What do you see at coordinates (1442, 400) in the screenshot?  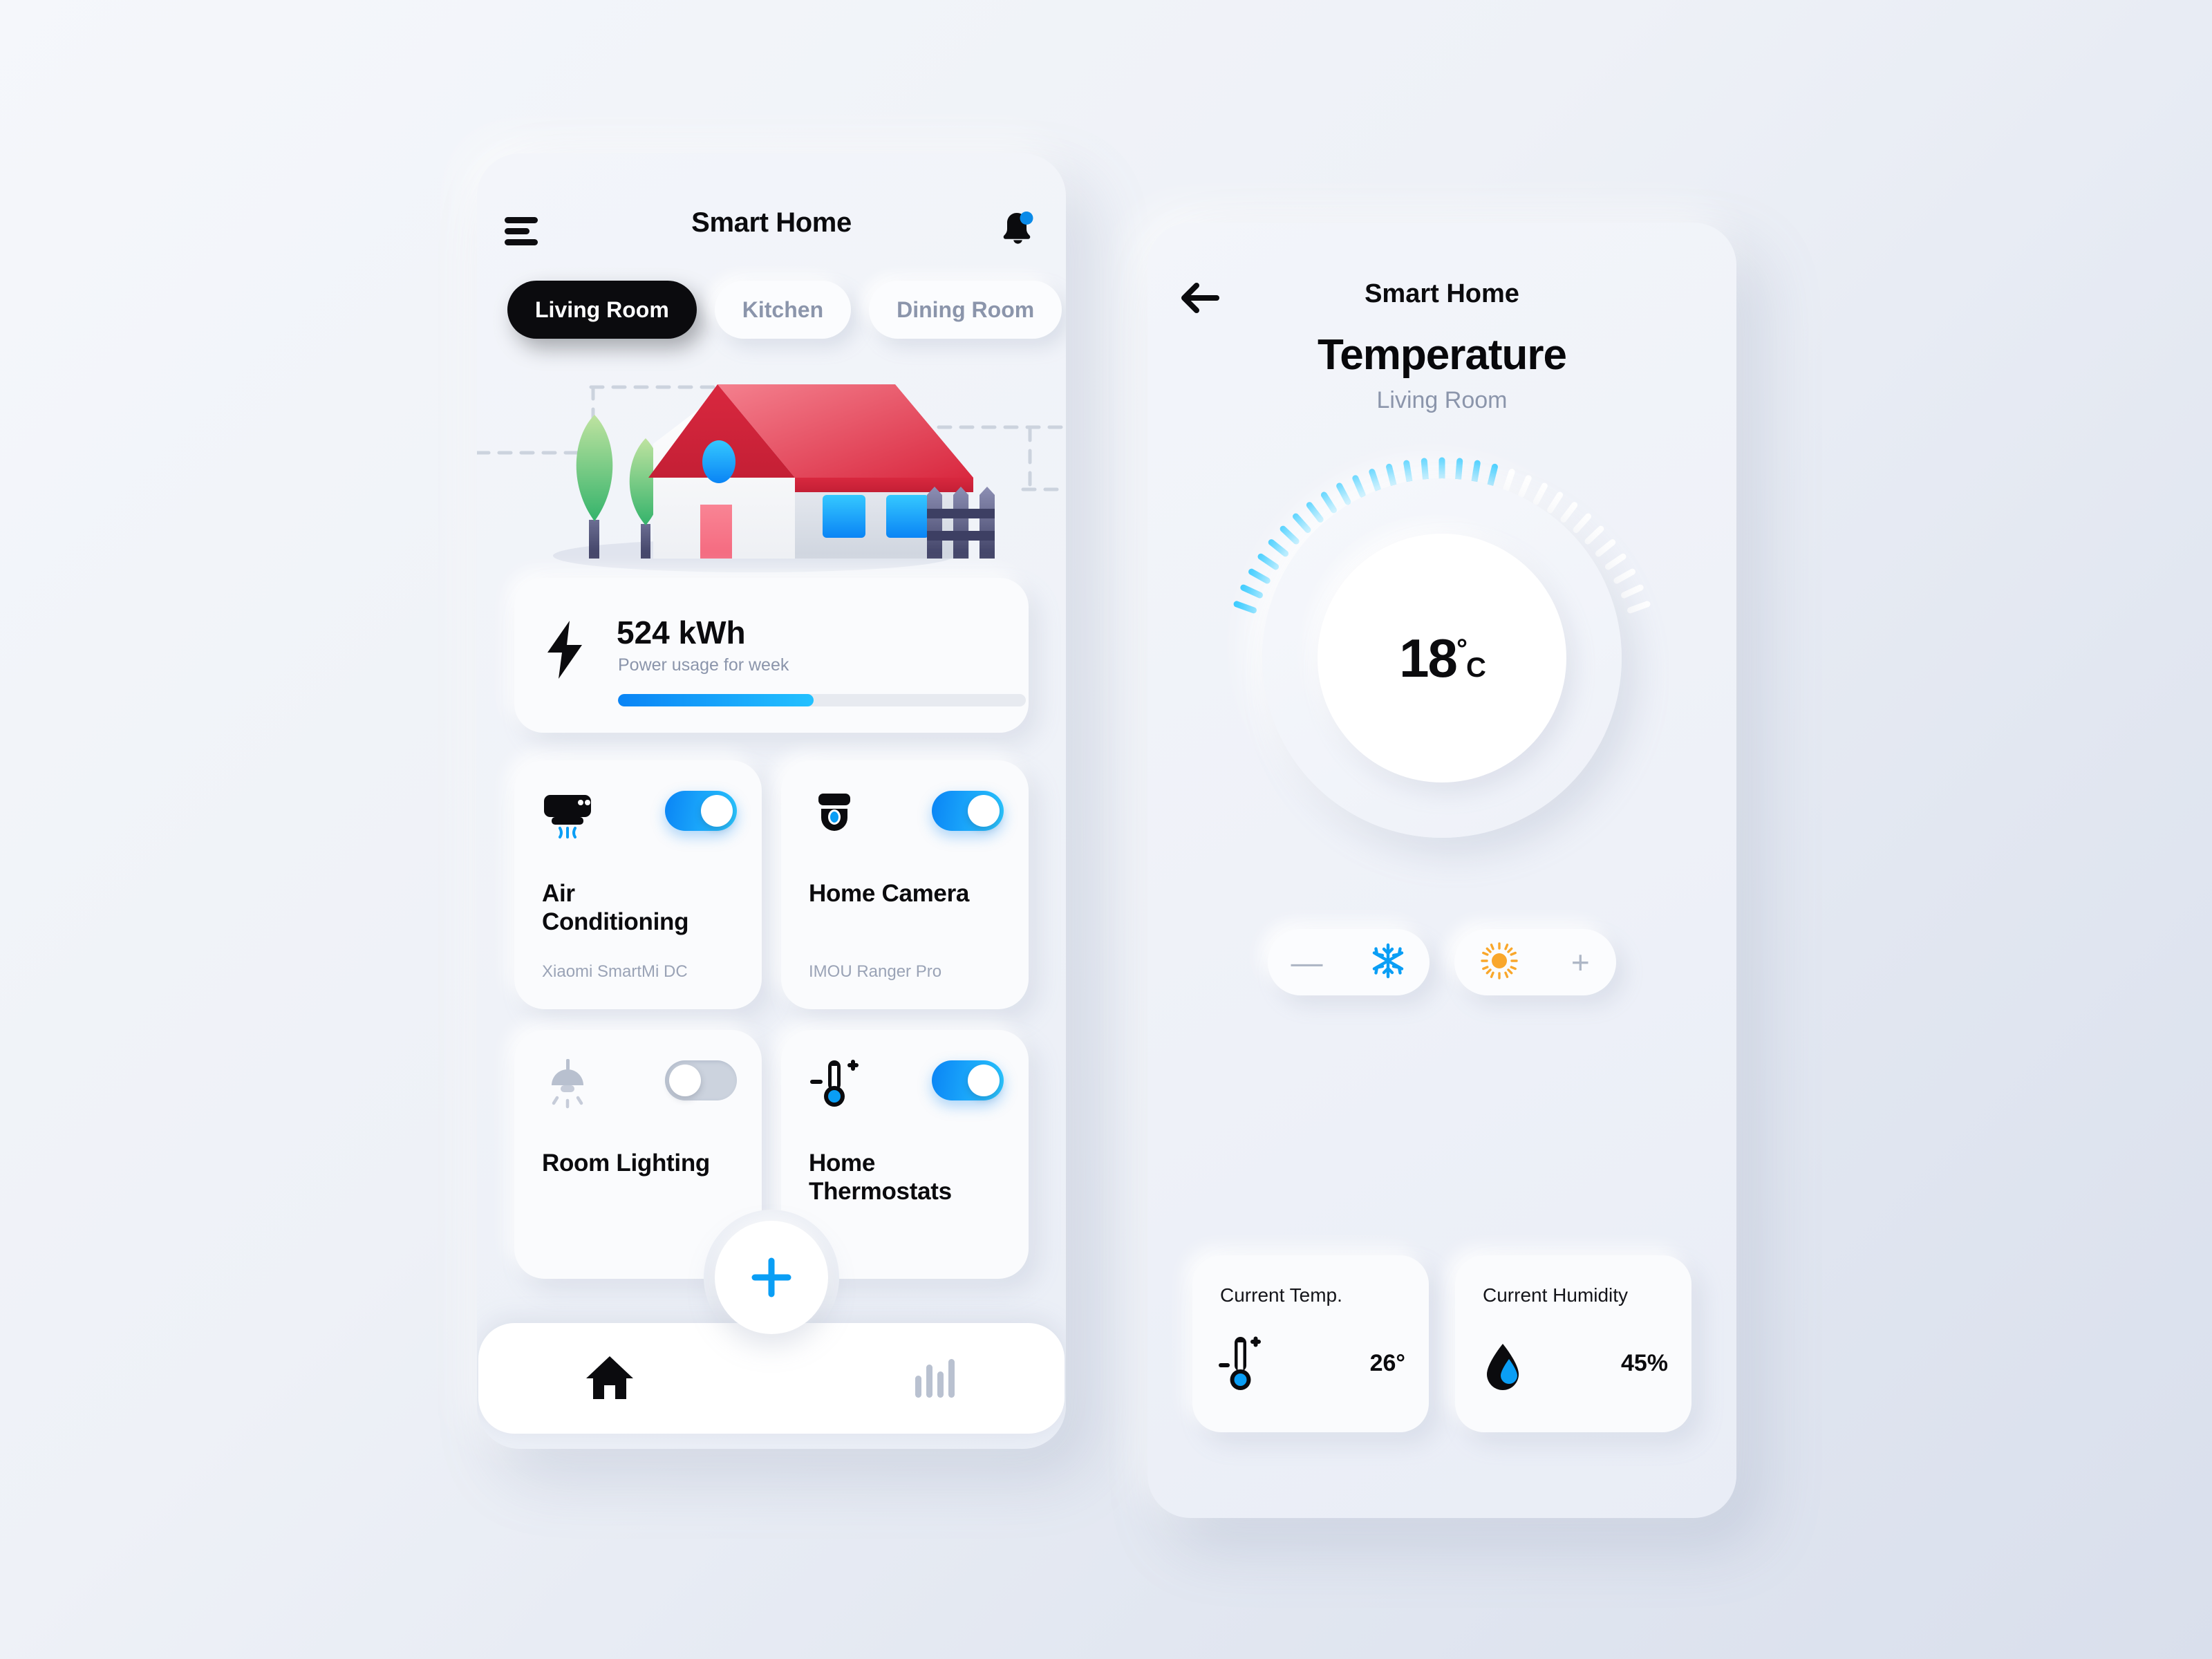 I see `detail-room-subtitle: Living Room` at bounding box center [1442, 400].